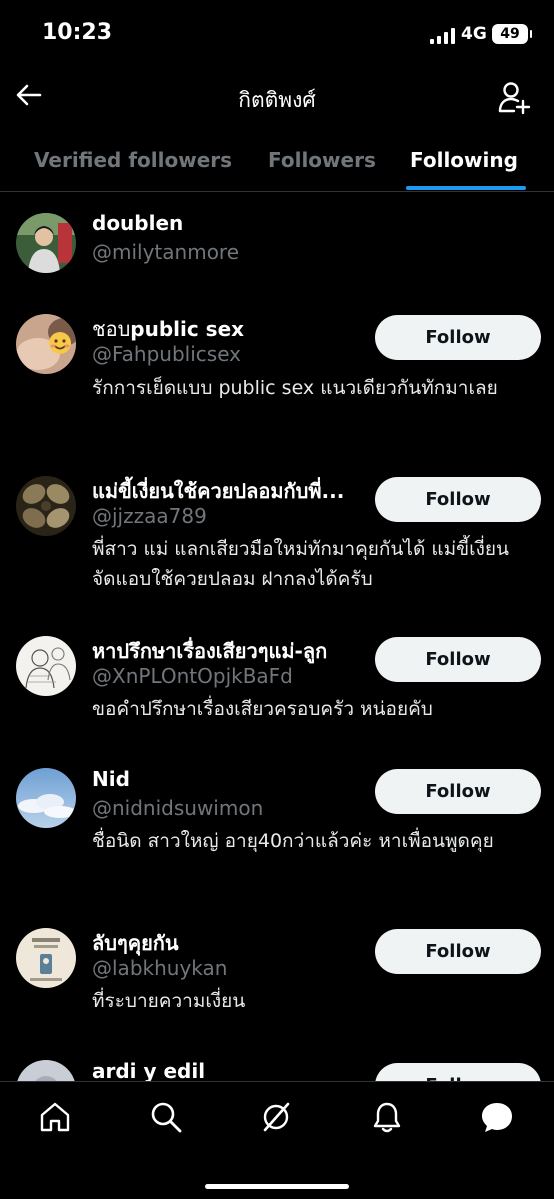 The height and width of the screenshot is (1199, 554). I want to click on user-name: ardi y edil, so click(149, 1070).